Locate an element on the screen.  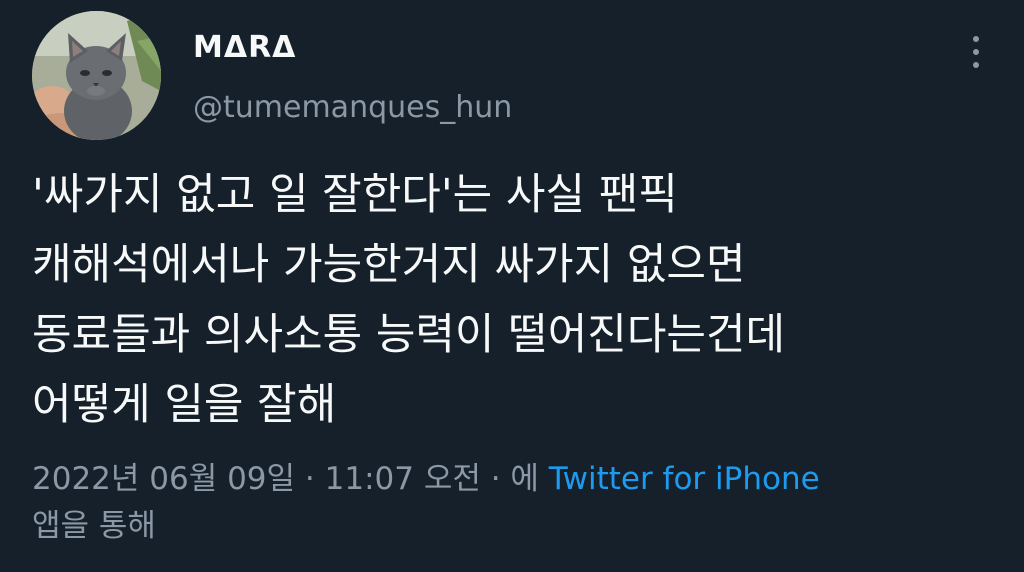
more-options-button is located at coordinates (976, 52).